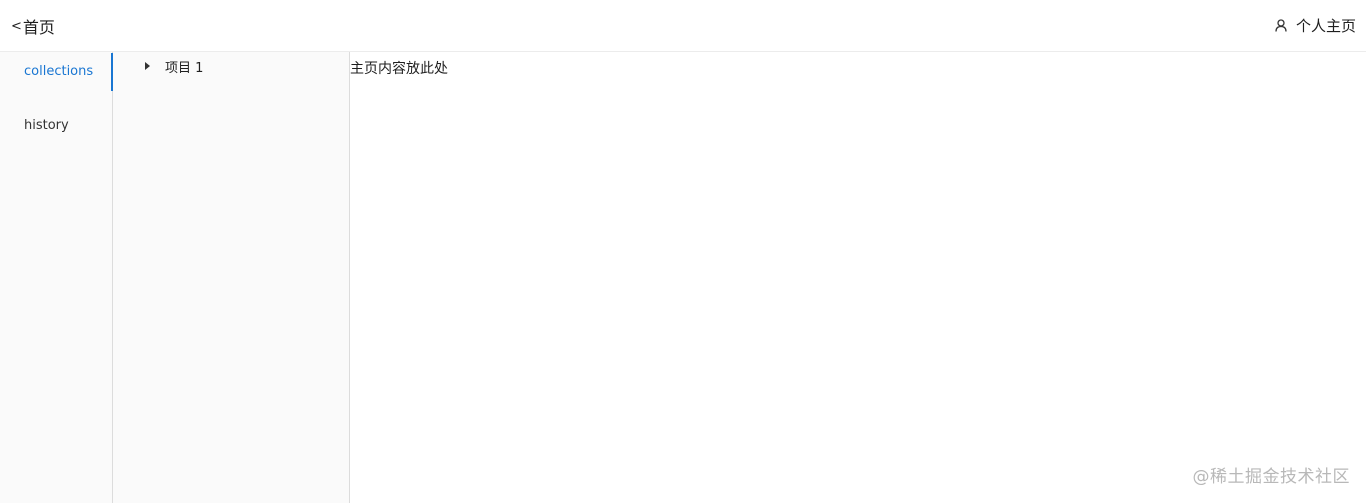  What do you see at coordinates (147, 66) in the screenshot?
I see `caret-right-icon` at bounding box center [147, 66].